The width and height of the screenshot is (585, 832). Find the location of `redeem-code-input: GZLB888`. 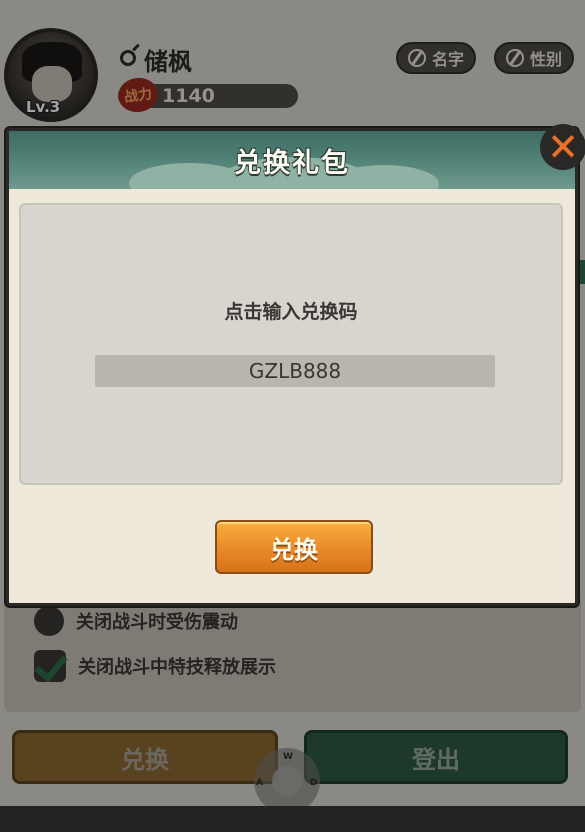

redeem-code-input: GZLB888 is located at coordinates (295, 371).